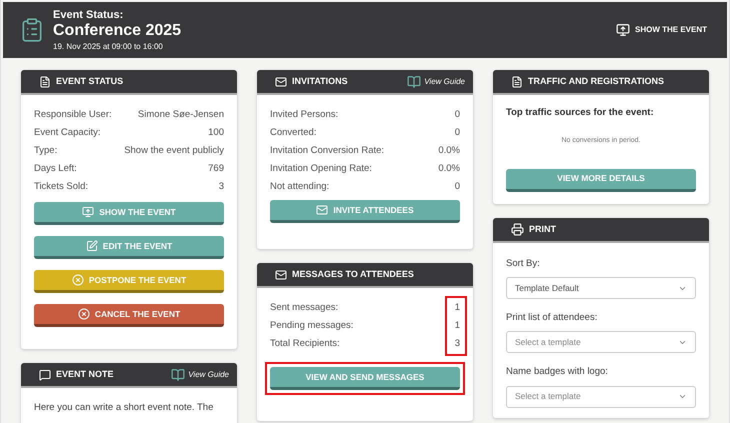  What do you see at coordinates (523, 263) in the screenshot?
I see `field-label: Sort By:` at bounding box center [523, 263].